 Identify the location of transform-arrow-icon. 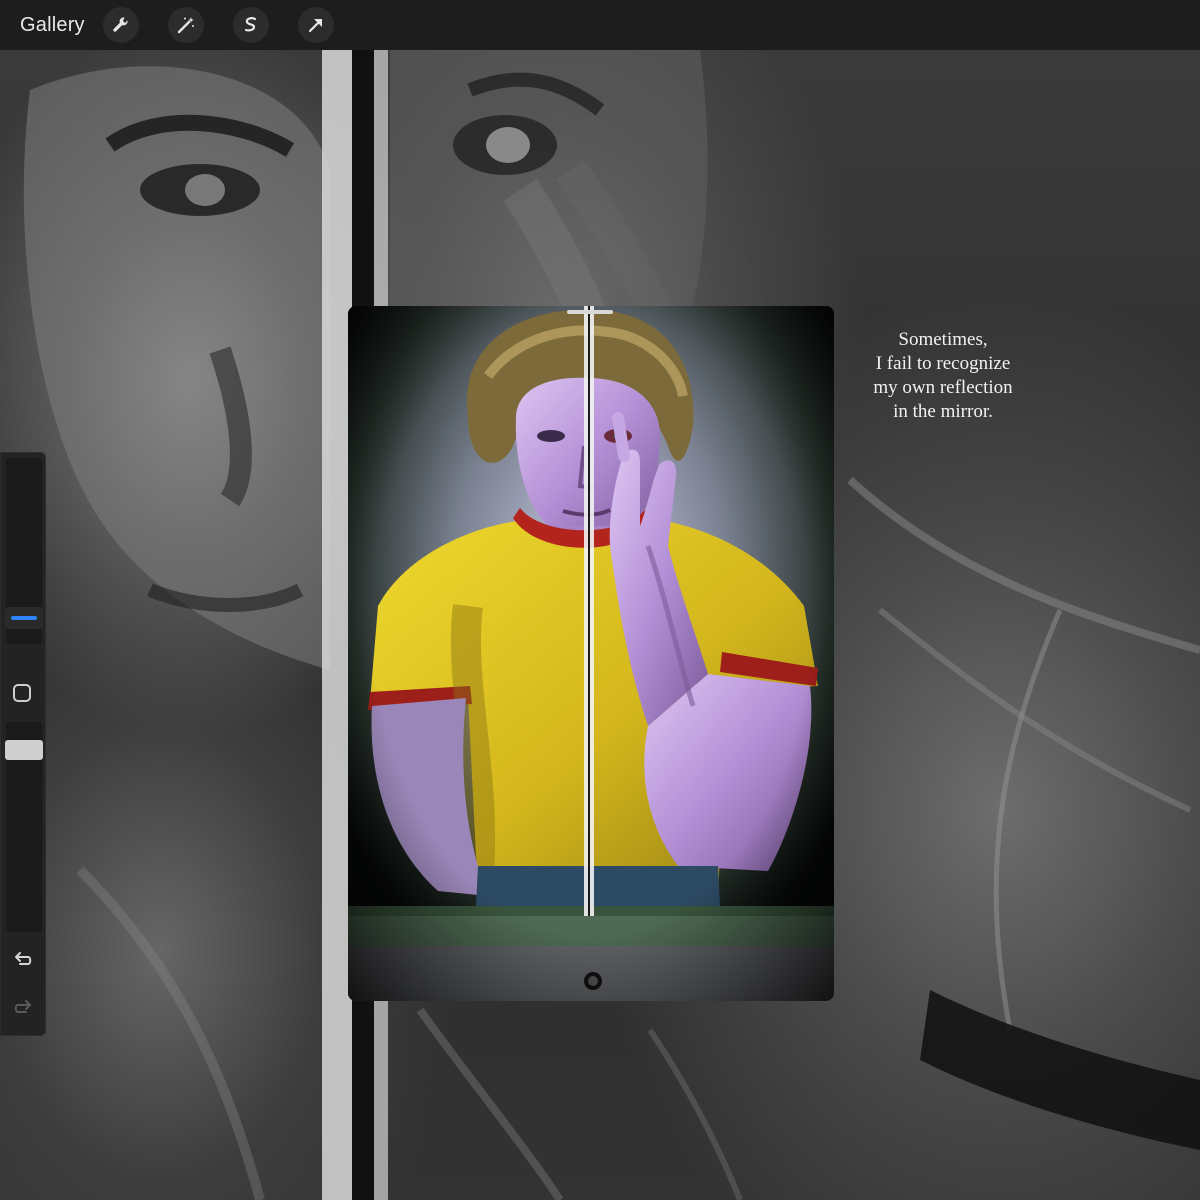
(315, 25).